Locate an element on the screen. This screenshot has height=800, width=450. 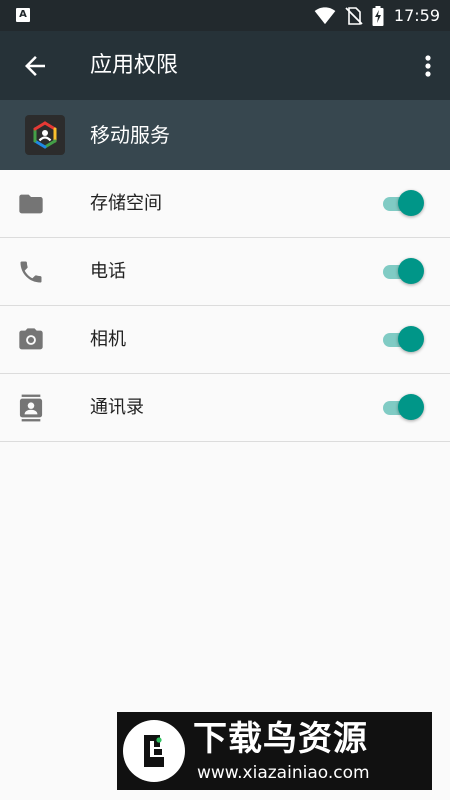
more-vert-icon is located at coordinates (428, 66).